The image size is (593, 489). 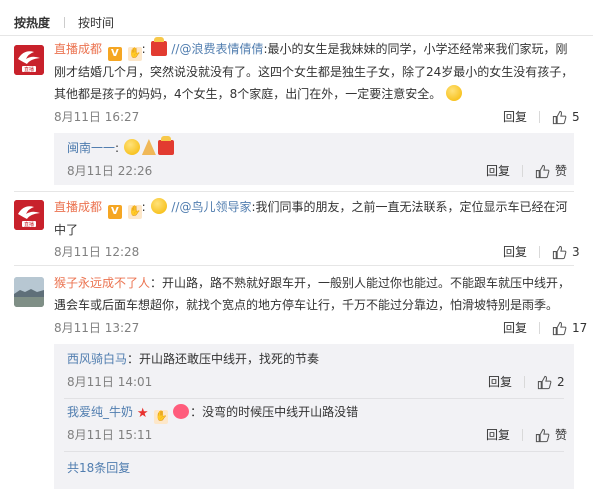 I want to click on reply-text: 开山路还敢压中线开，找死的节奏, so click(x=229, y=359).